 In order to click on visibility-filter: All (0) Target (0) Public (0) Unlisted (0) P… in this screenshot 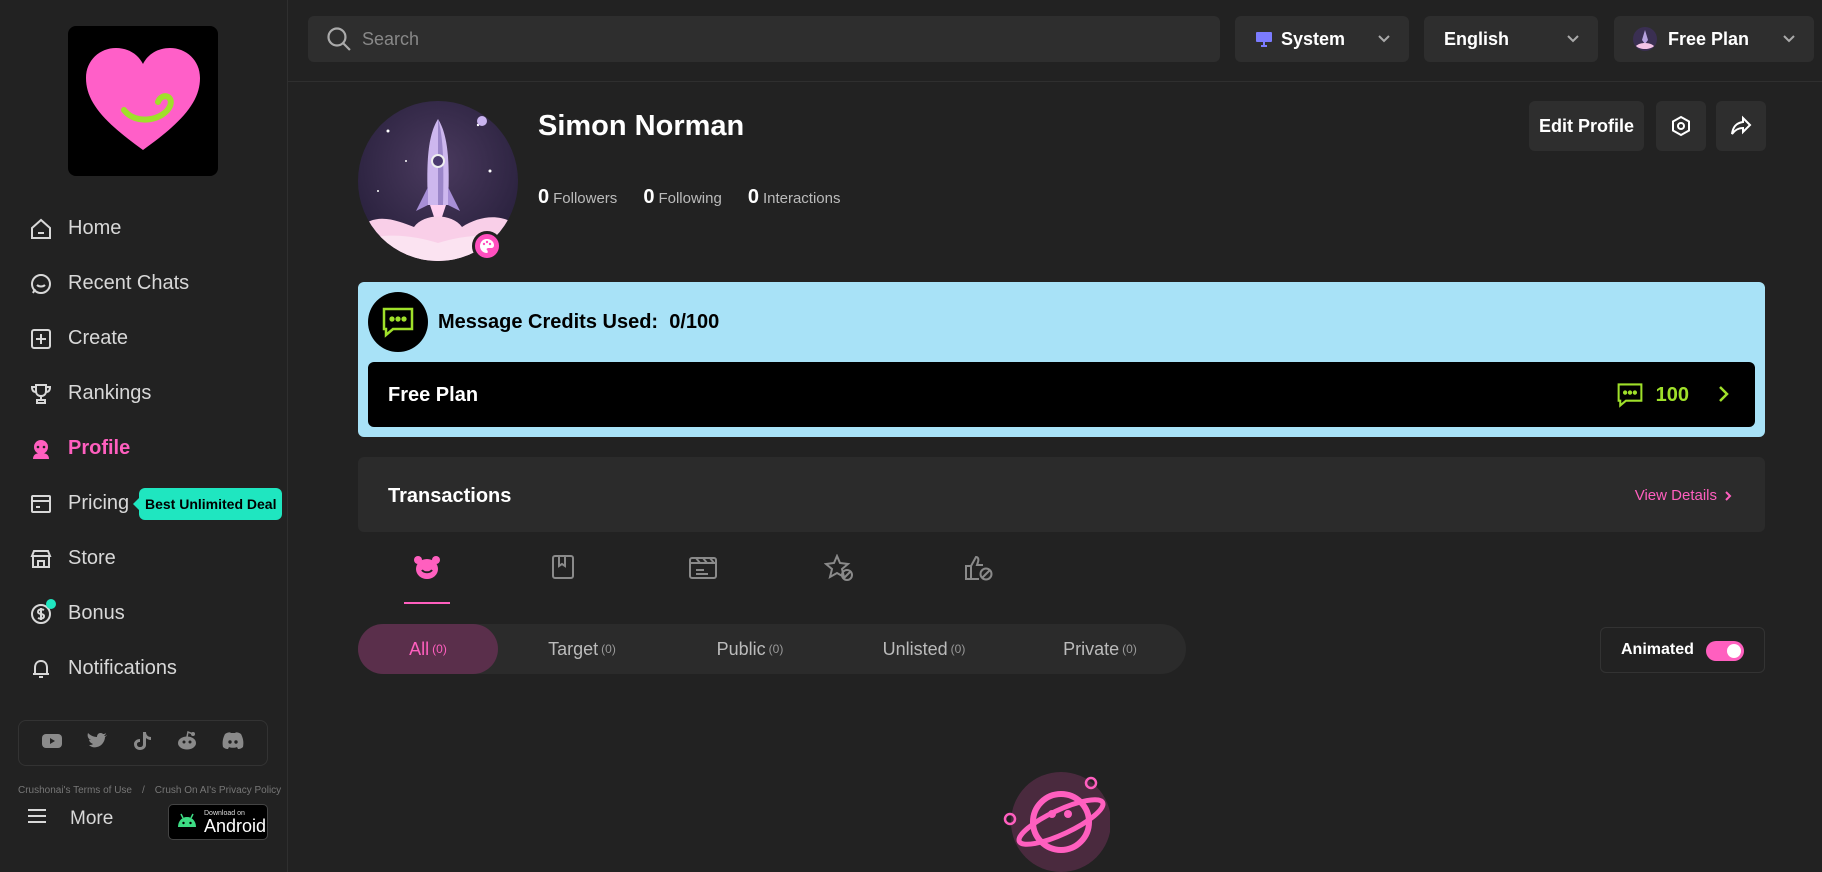, I will do `click(772, 649)`.